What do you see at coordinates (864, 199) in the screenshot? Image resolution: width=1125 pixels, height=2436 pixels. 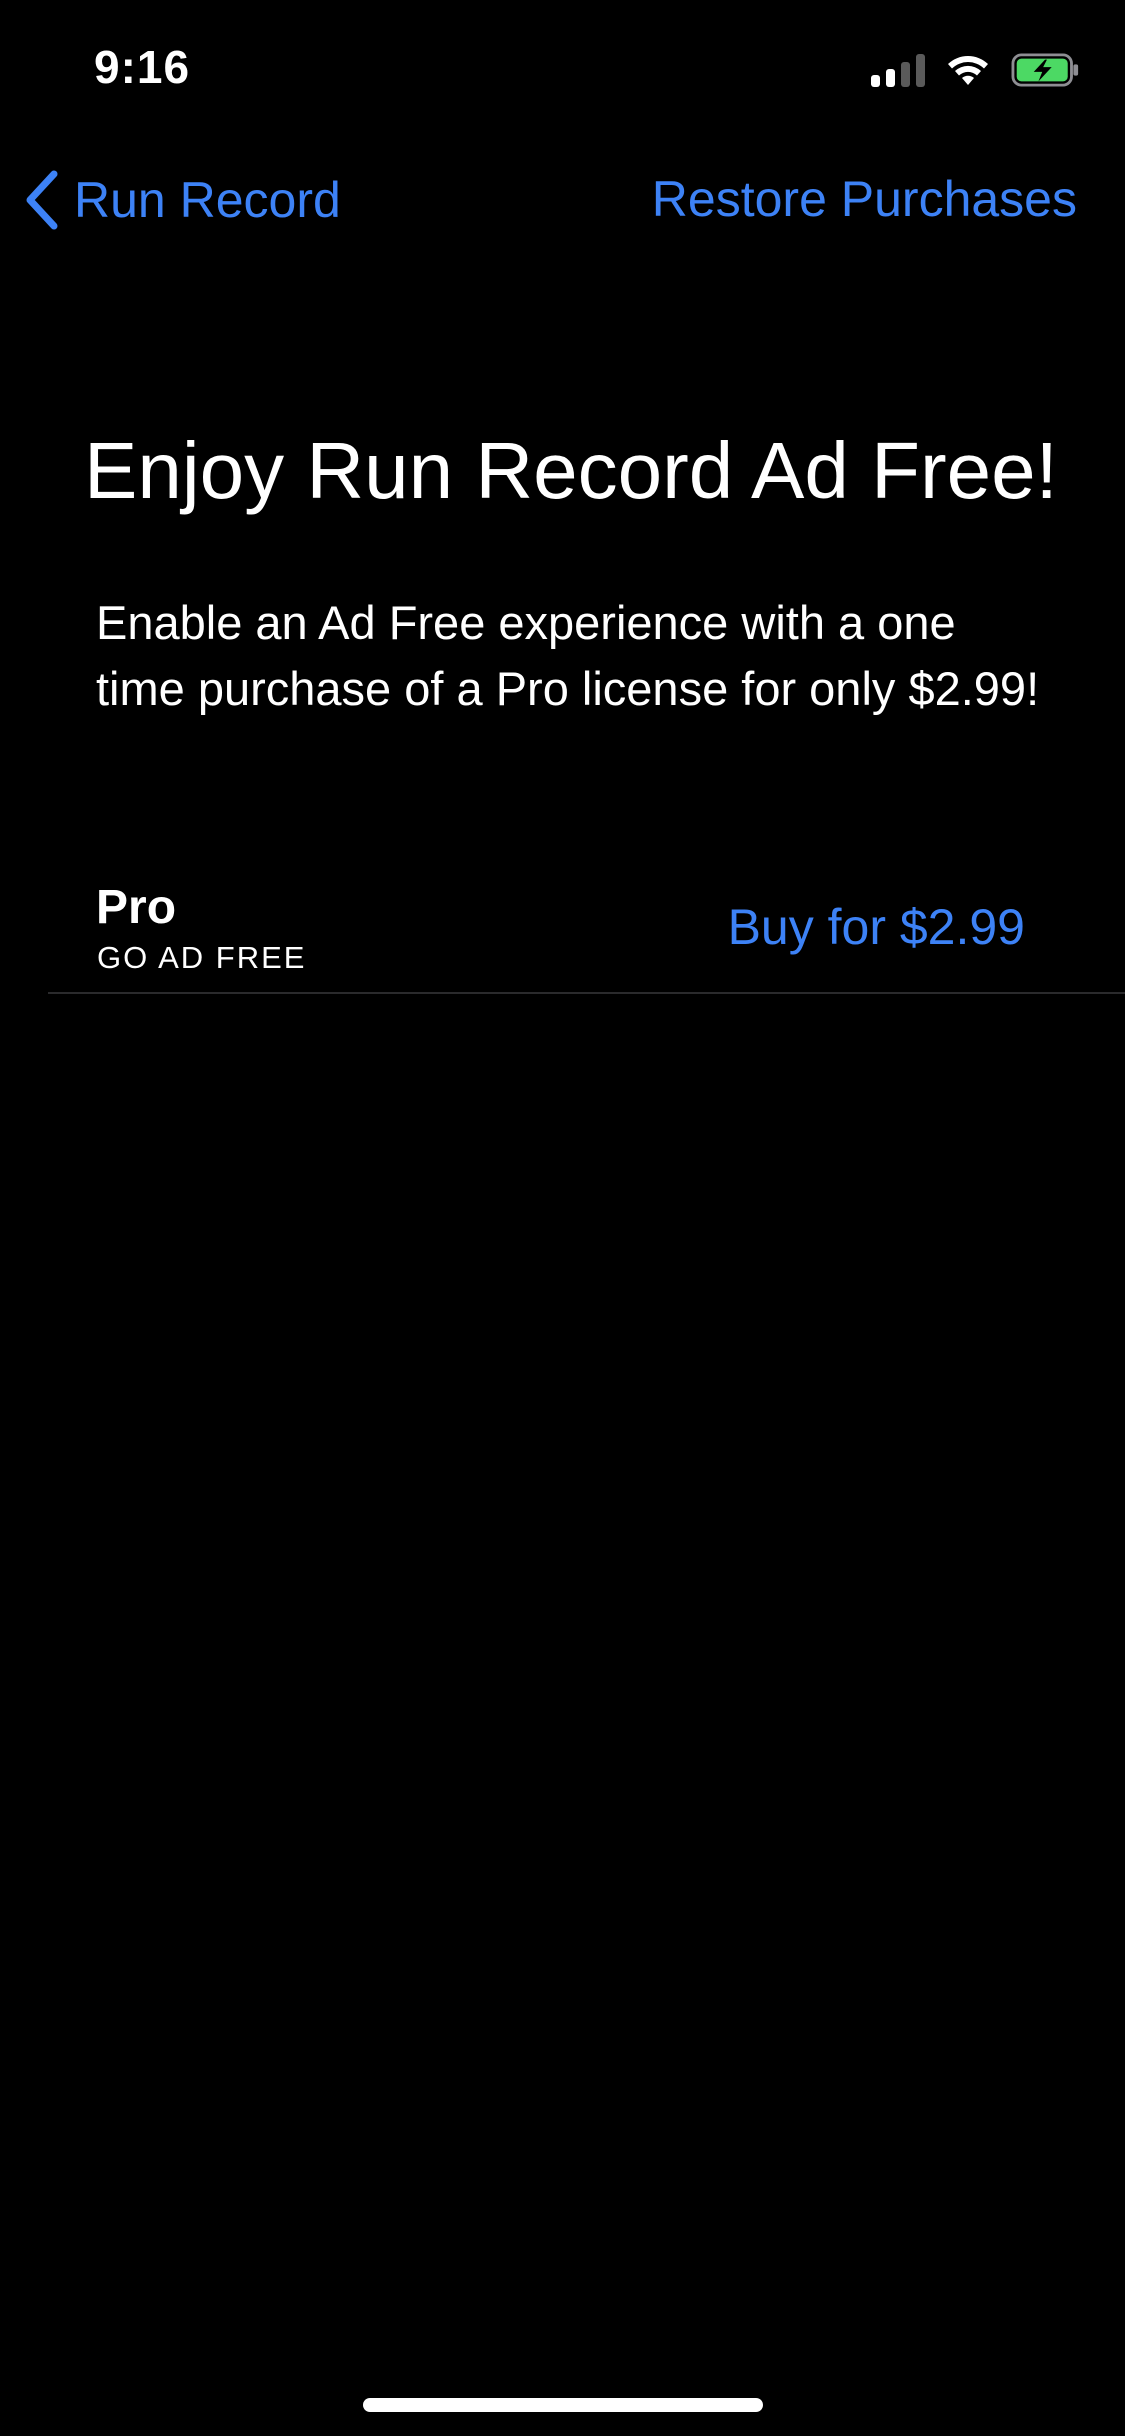 I see `restore-purchases-button: Restore Purchases` at bounding box center [864, 199].